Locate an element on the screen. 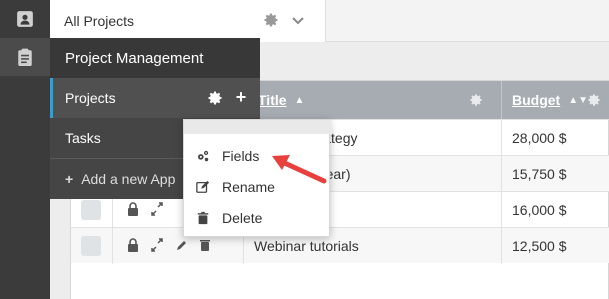  column-title-label: Title is located at coordinates (272, 100).